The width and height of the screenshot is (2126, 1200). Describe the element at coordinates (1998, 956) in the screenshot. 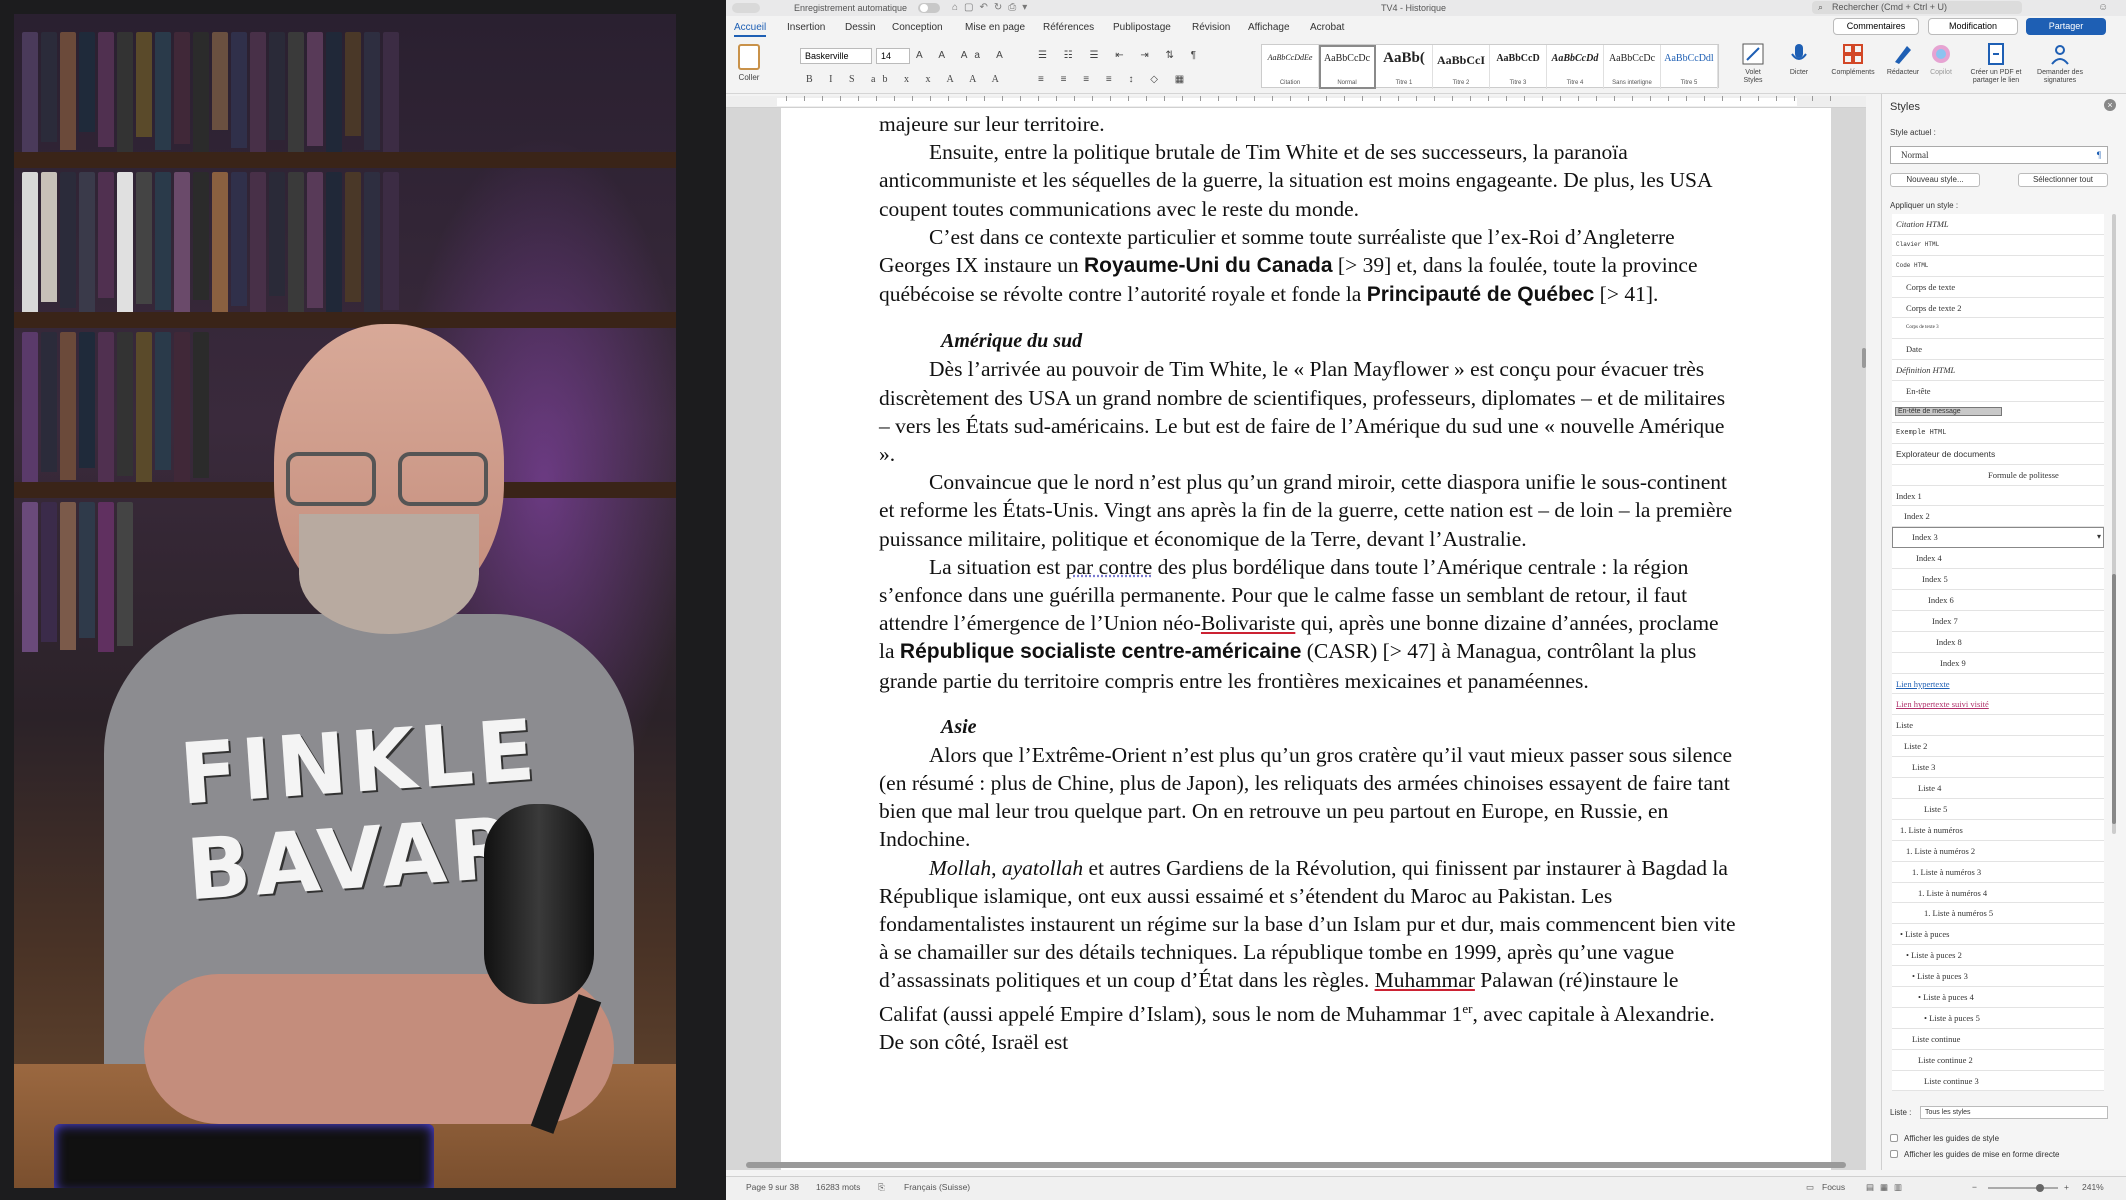

I see `style-list-item: • Liste à puces 2` at that location.